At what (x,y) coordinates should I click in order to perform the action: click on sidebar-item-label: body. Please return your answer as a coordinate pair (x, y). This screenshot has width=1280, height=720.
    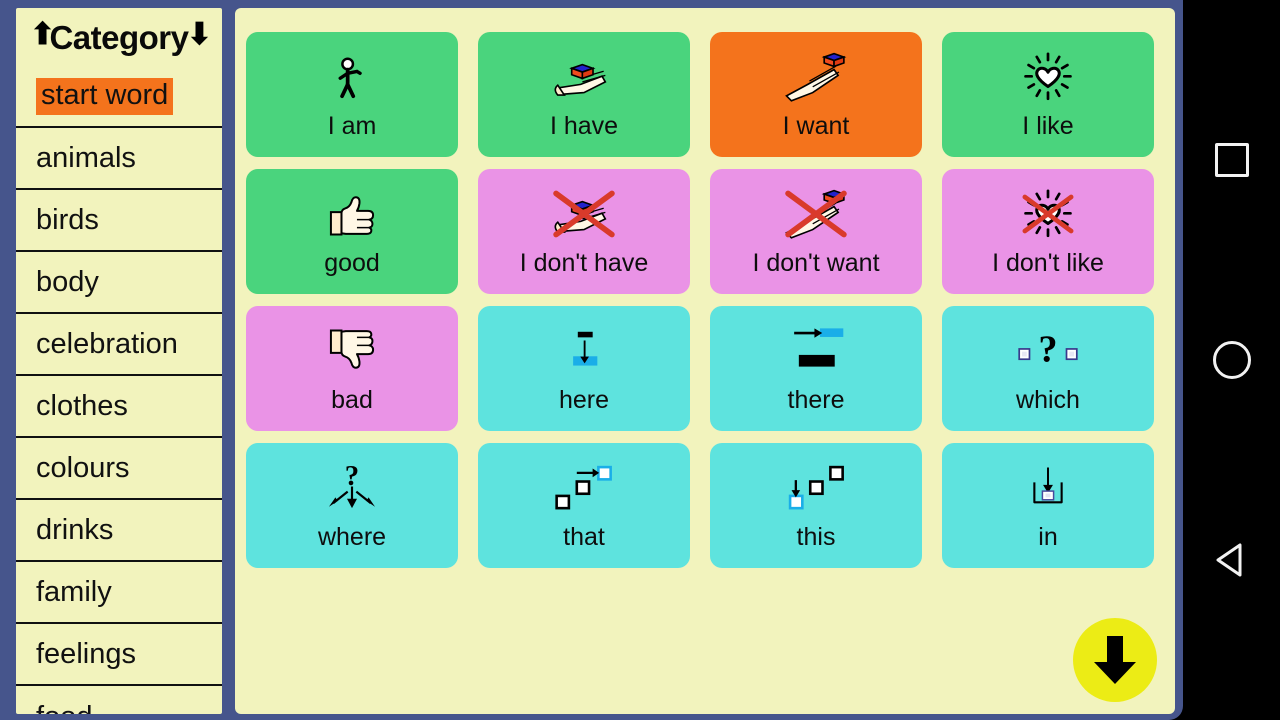
    Looking at the image, I should click on (67, 281).